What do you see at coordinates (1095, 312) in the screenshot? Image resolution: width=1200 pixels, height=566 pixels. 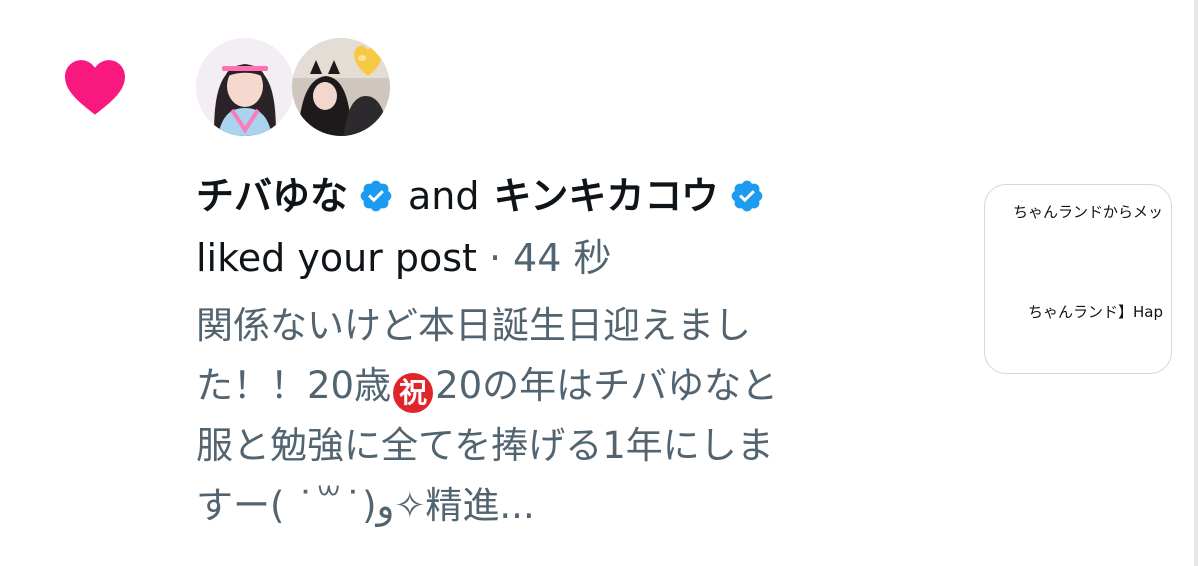 I see `preview-line-2: ちゃんランド】Hap` at bounding box center [1095, 312].